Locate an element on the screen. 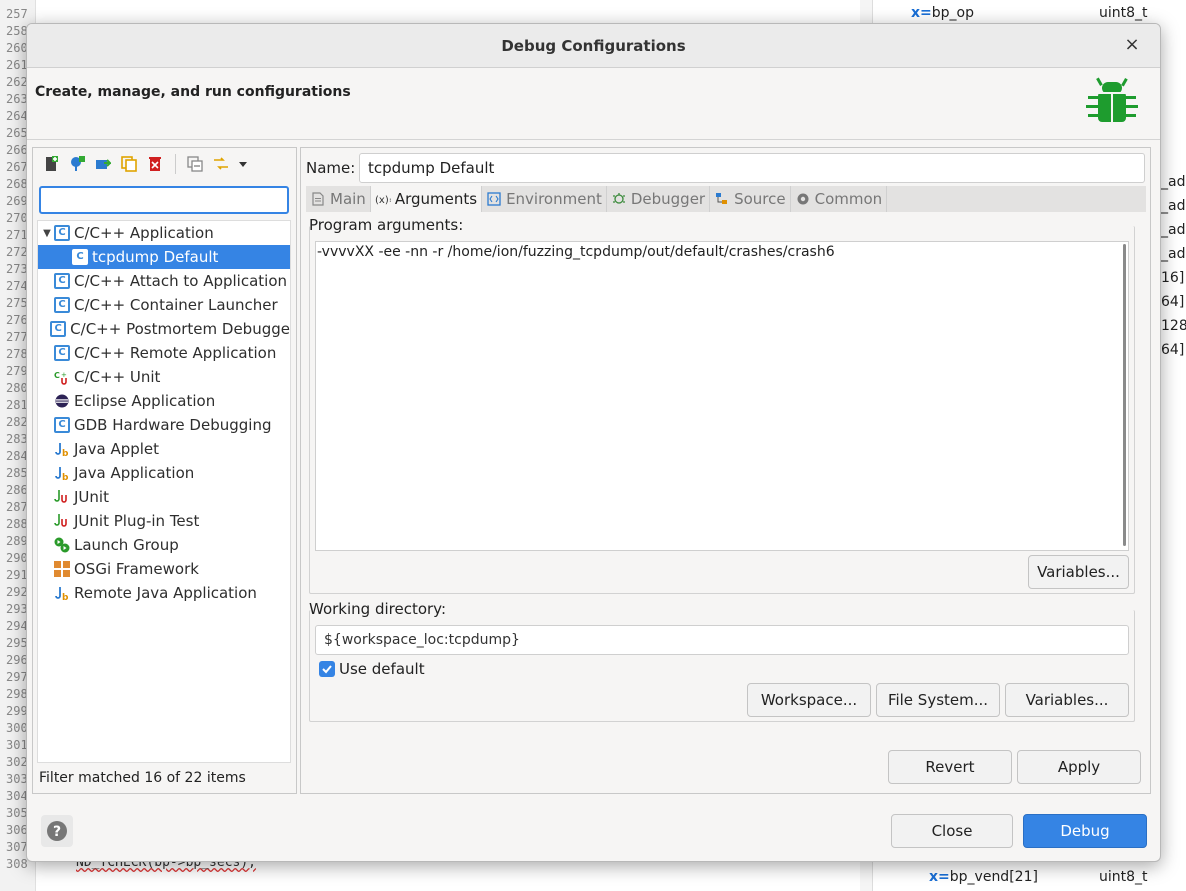 This screenshot has width=1186, height=891. line-number: 277 is located at coordinates (17, 337).